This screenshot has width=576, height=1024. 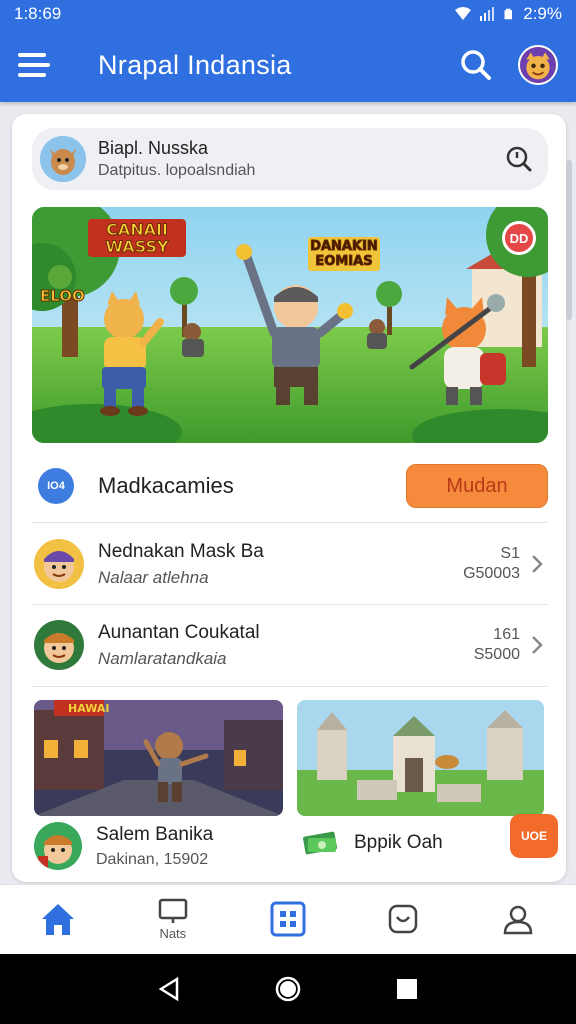 I want to click on top-profile-bar: Biapl. Nusska Datpitus. lopoalsndiah, so click(x=290, y=159).